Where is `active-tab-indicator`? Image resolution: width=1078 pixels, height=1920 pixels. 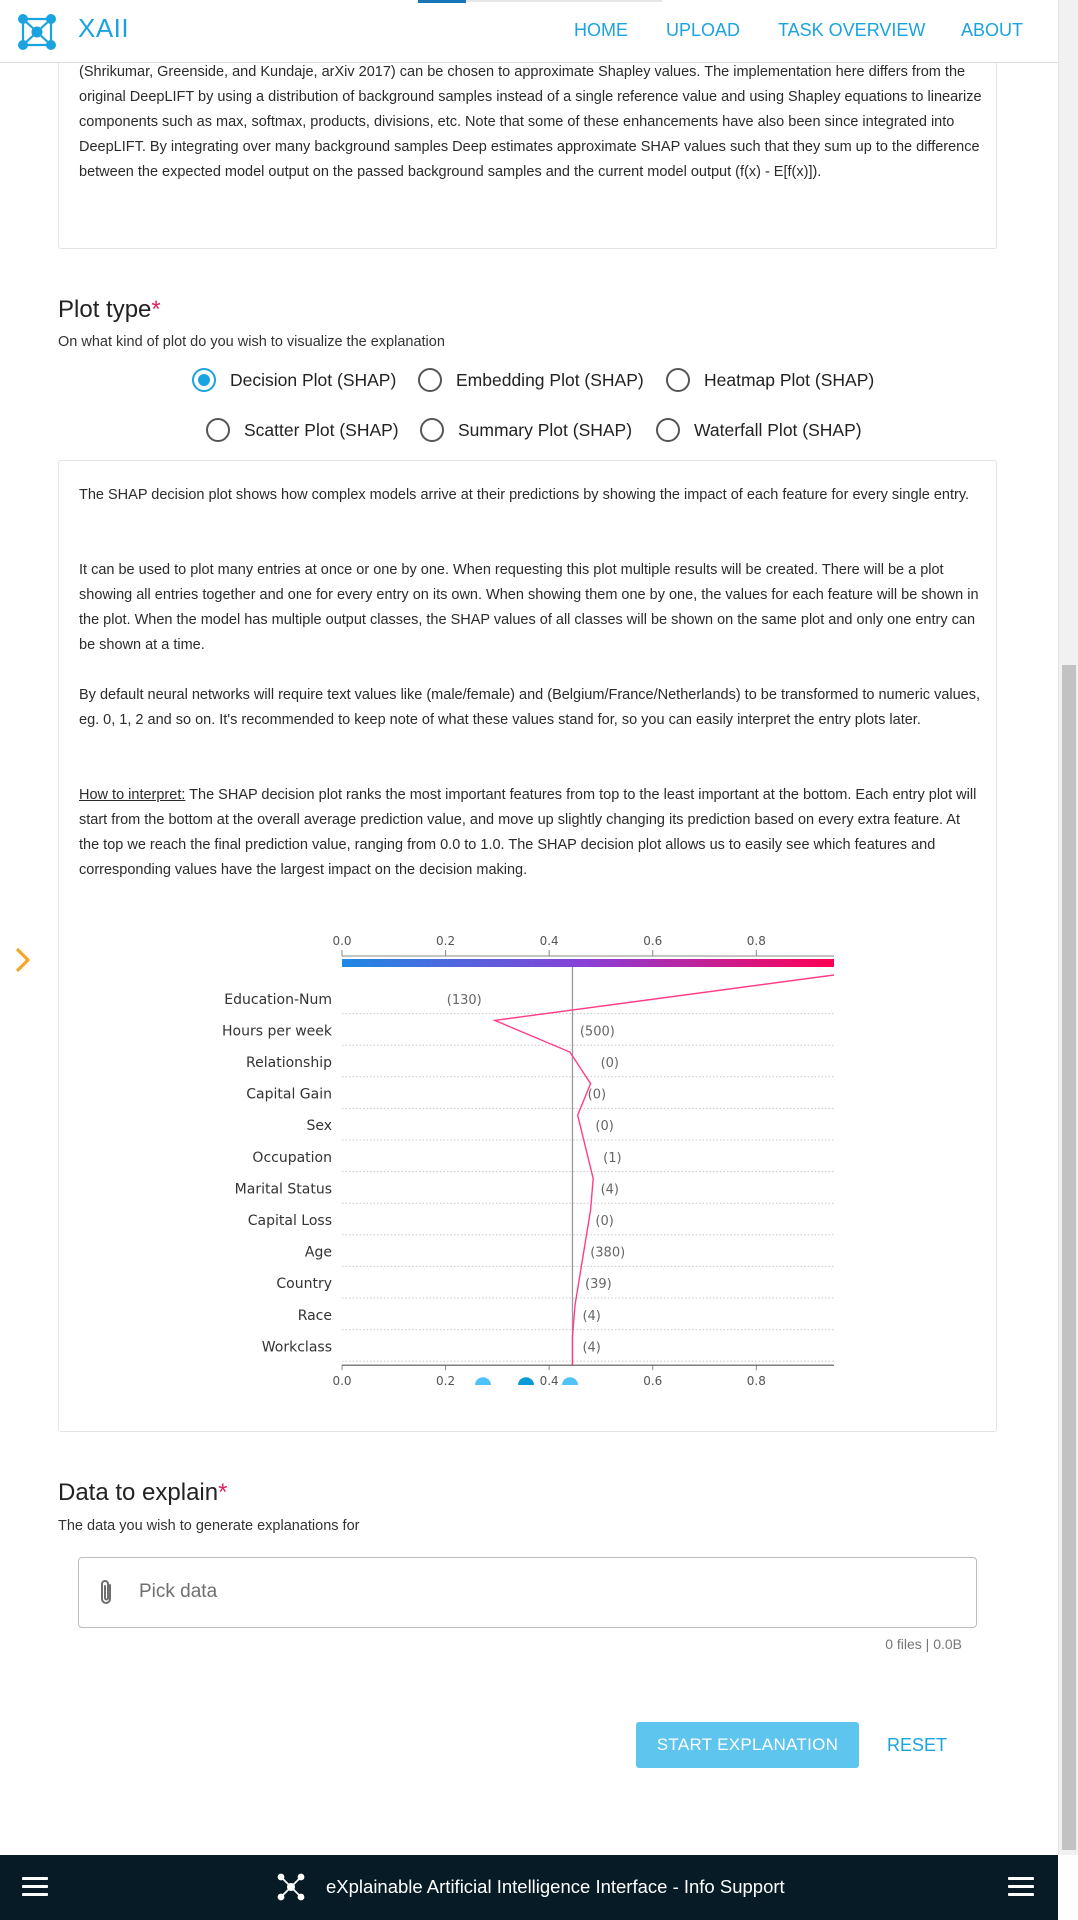 active-tab-indicator is located at coordinates (442, 1).